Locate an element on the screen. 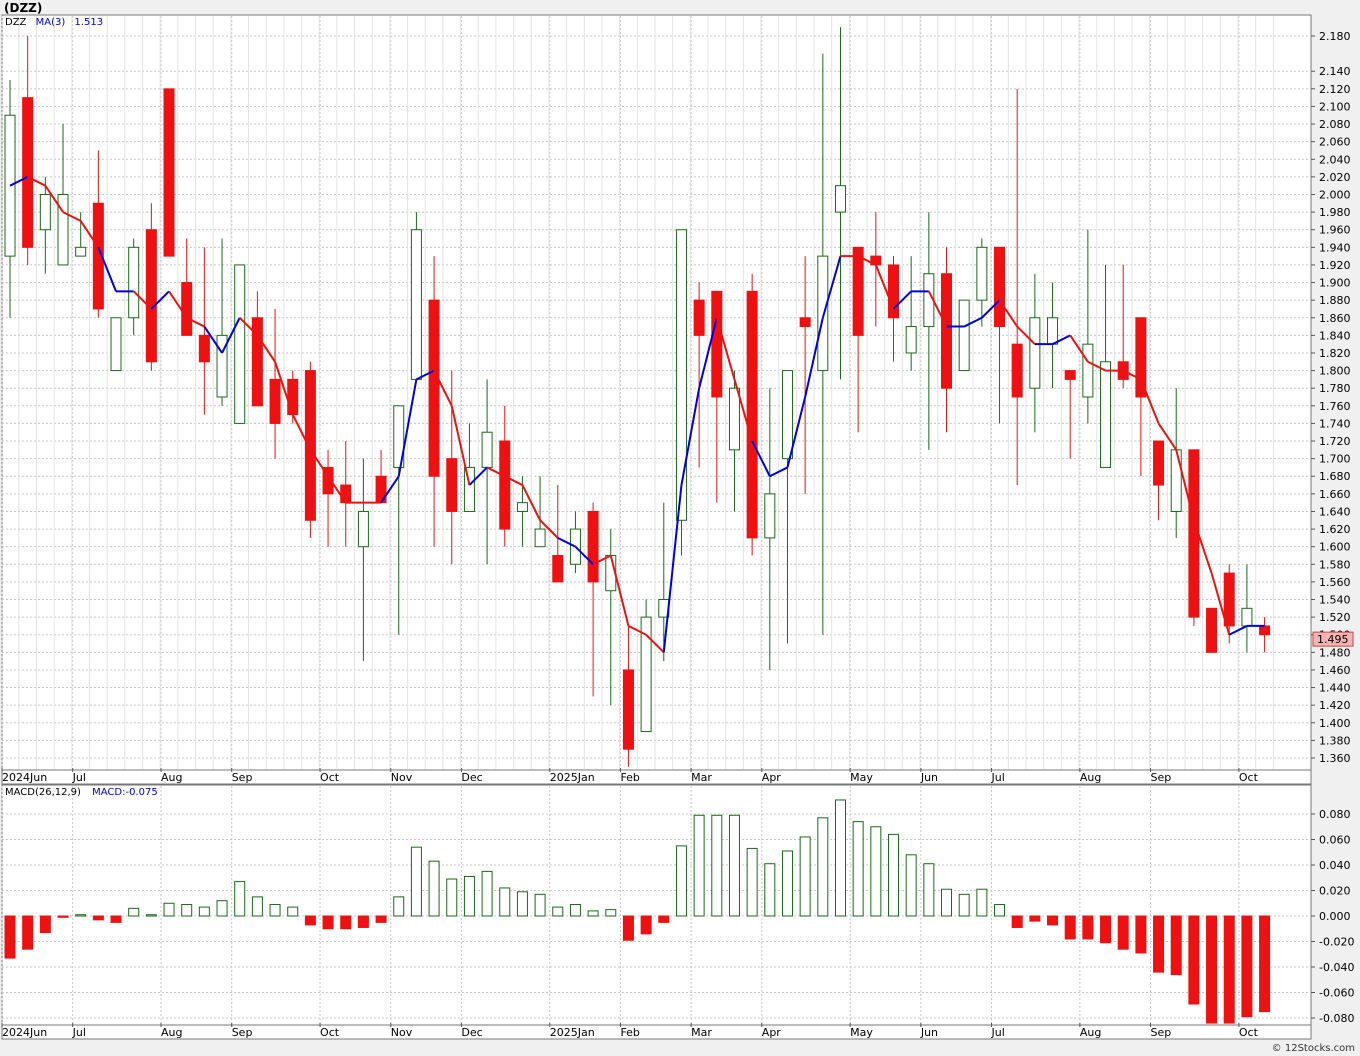  price-x-month-label: Feb is located at coordinates (629, 777).